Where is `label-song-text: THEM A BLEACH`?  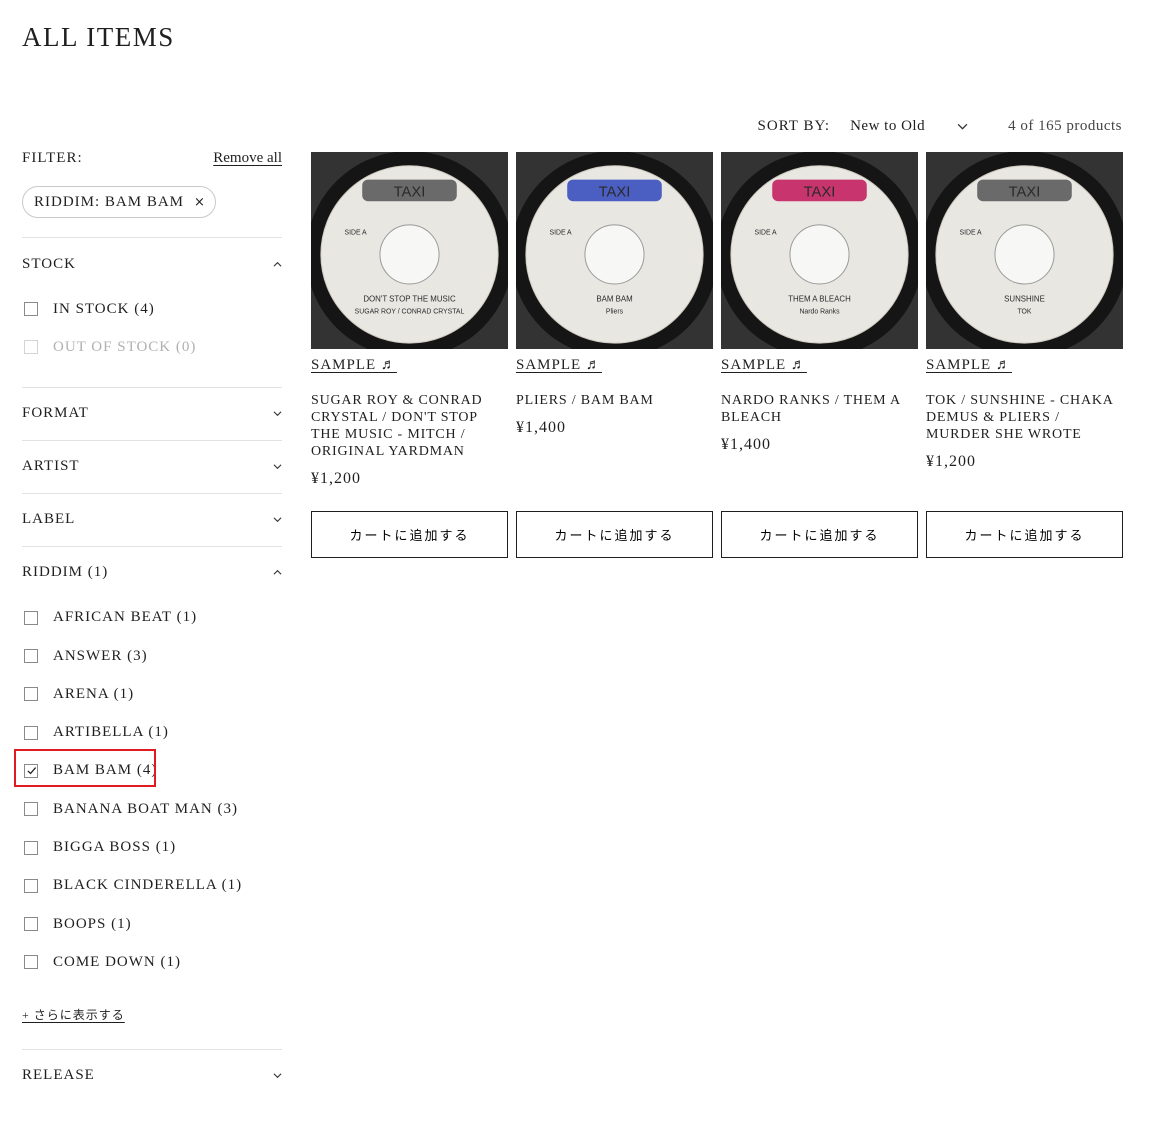 label-song-text: THEM A BLEACH is located at coordinates (819, 299).